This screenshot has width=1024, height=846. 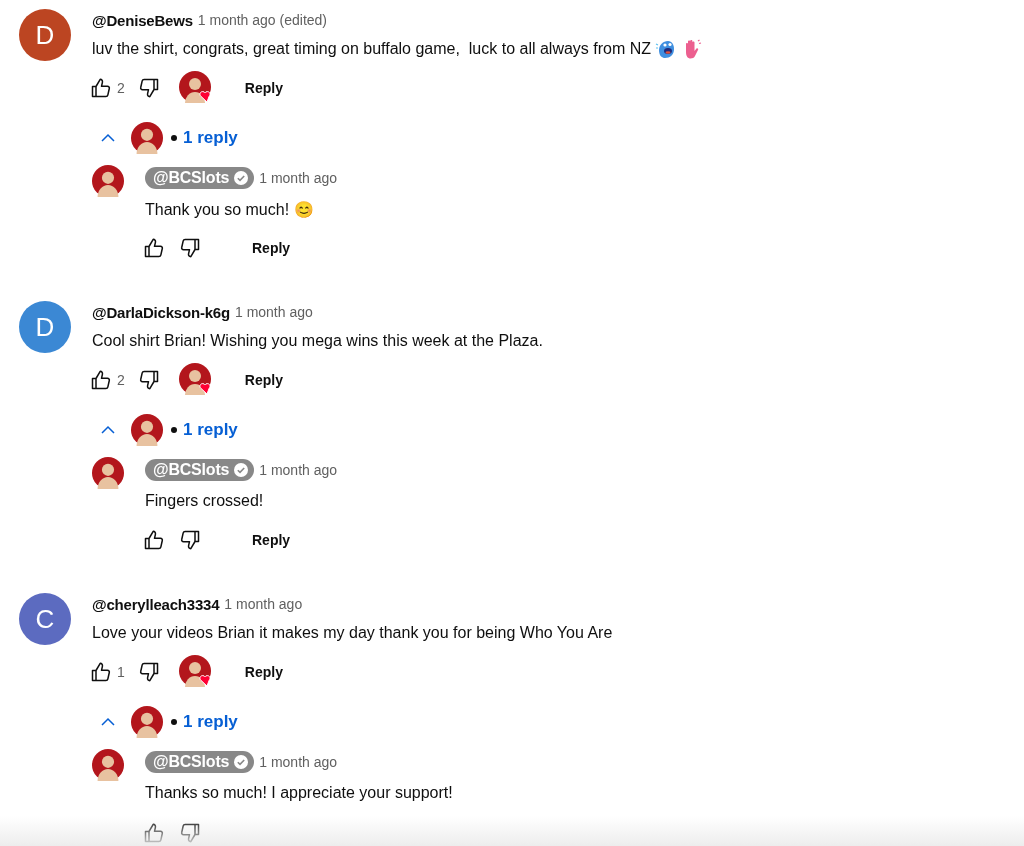 What do you see at coordinates (229, 209) in the screenshot?
I see `comment-text: Thank you so much! 😊` at bounding box center [229, 209].